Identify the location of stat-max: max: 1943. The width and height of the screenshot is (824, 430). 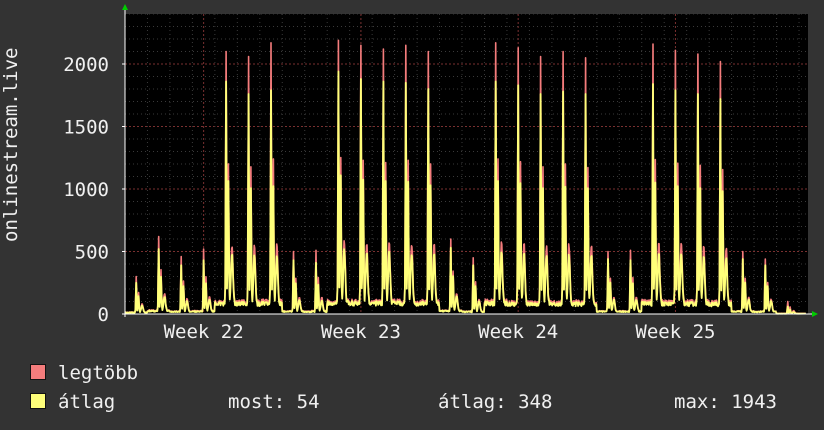
(725, 402).